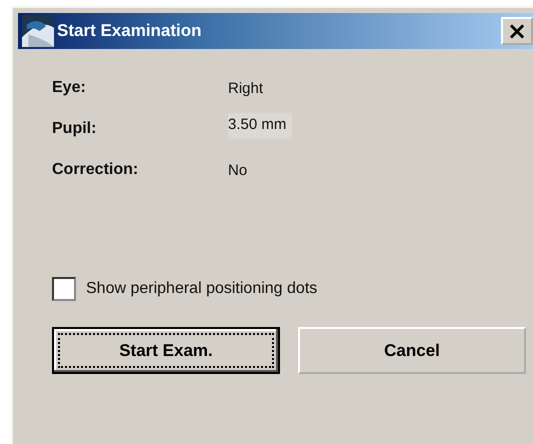 Image resolution: width=533 pixels, height=444 pixels. I want to click on dialog-button: Cancel, so click(412, 350).